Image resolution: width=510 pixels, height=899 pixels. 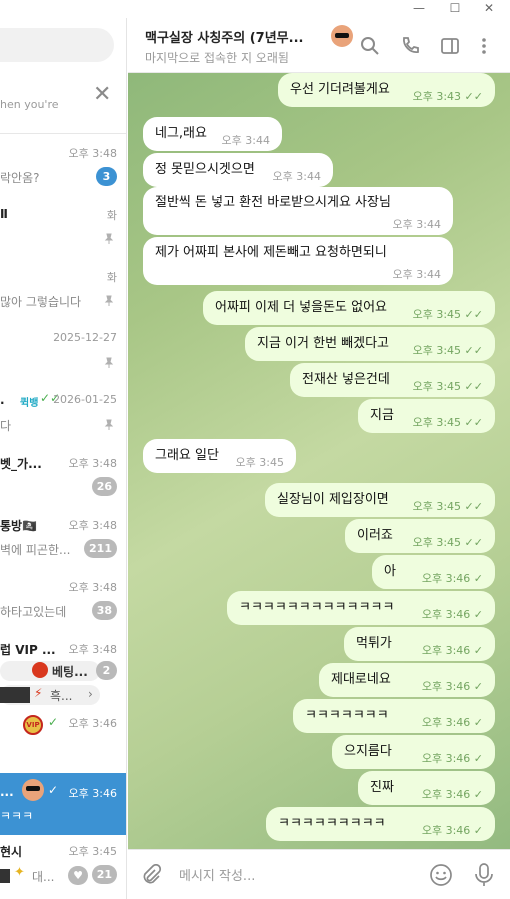 I want to click on message-text: 네그,래요, so click(x=181, y=133).